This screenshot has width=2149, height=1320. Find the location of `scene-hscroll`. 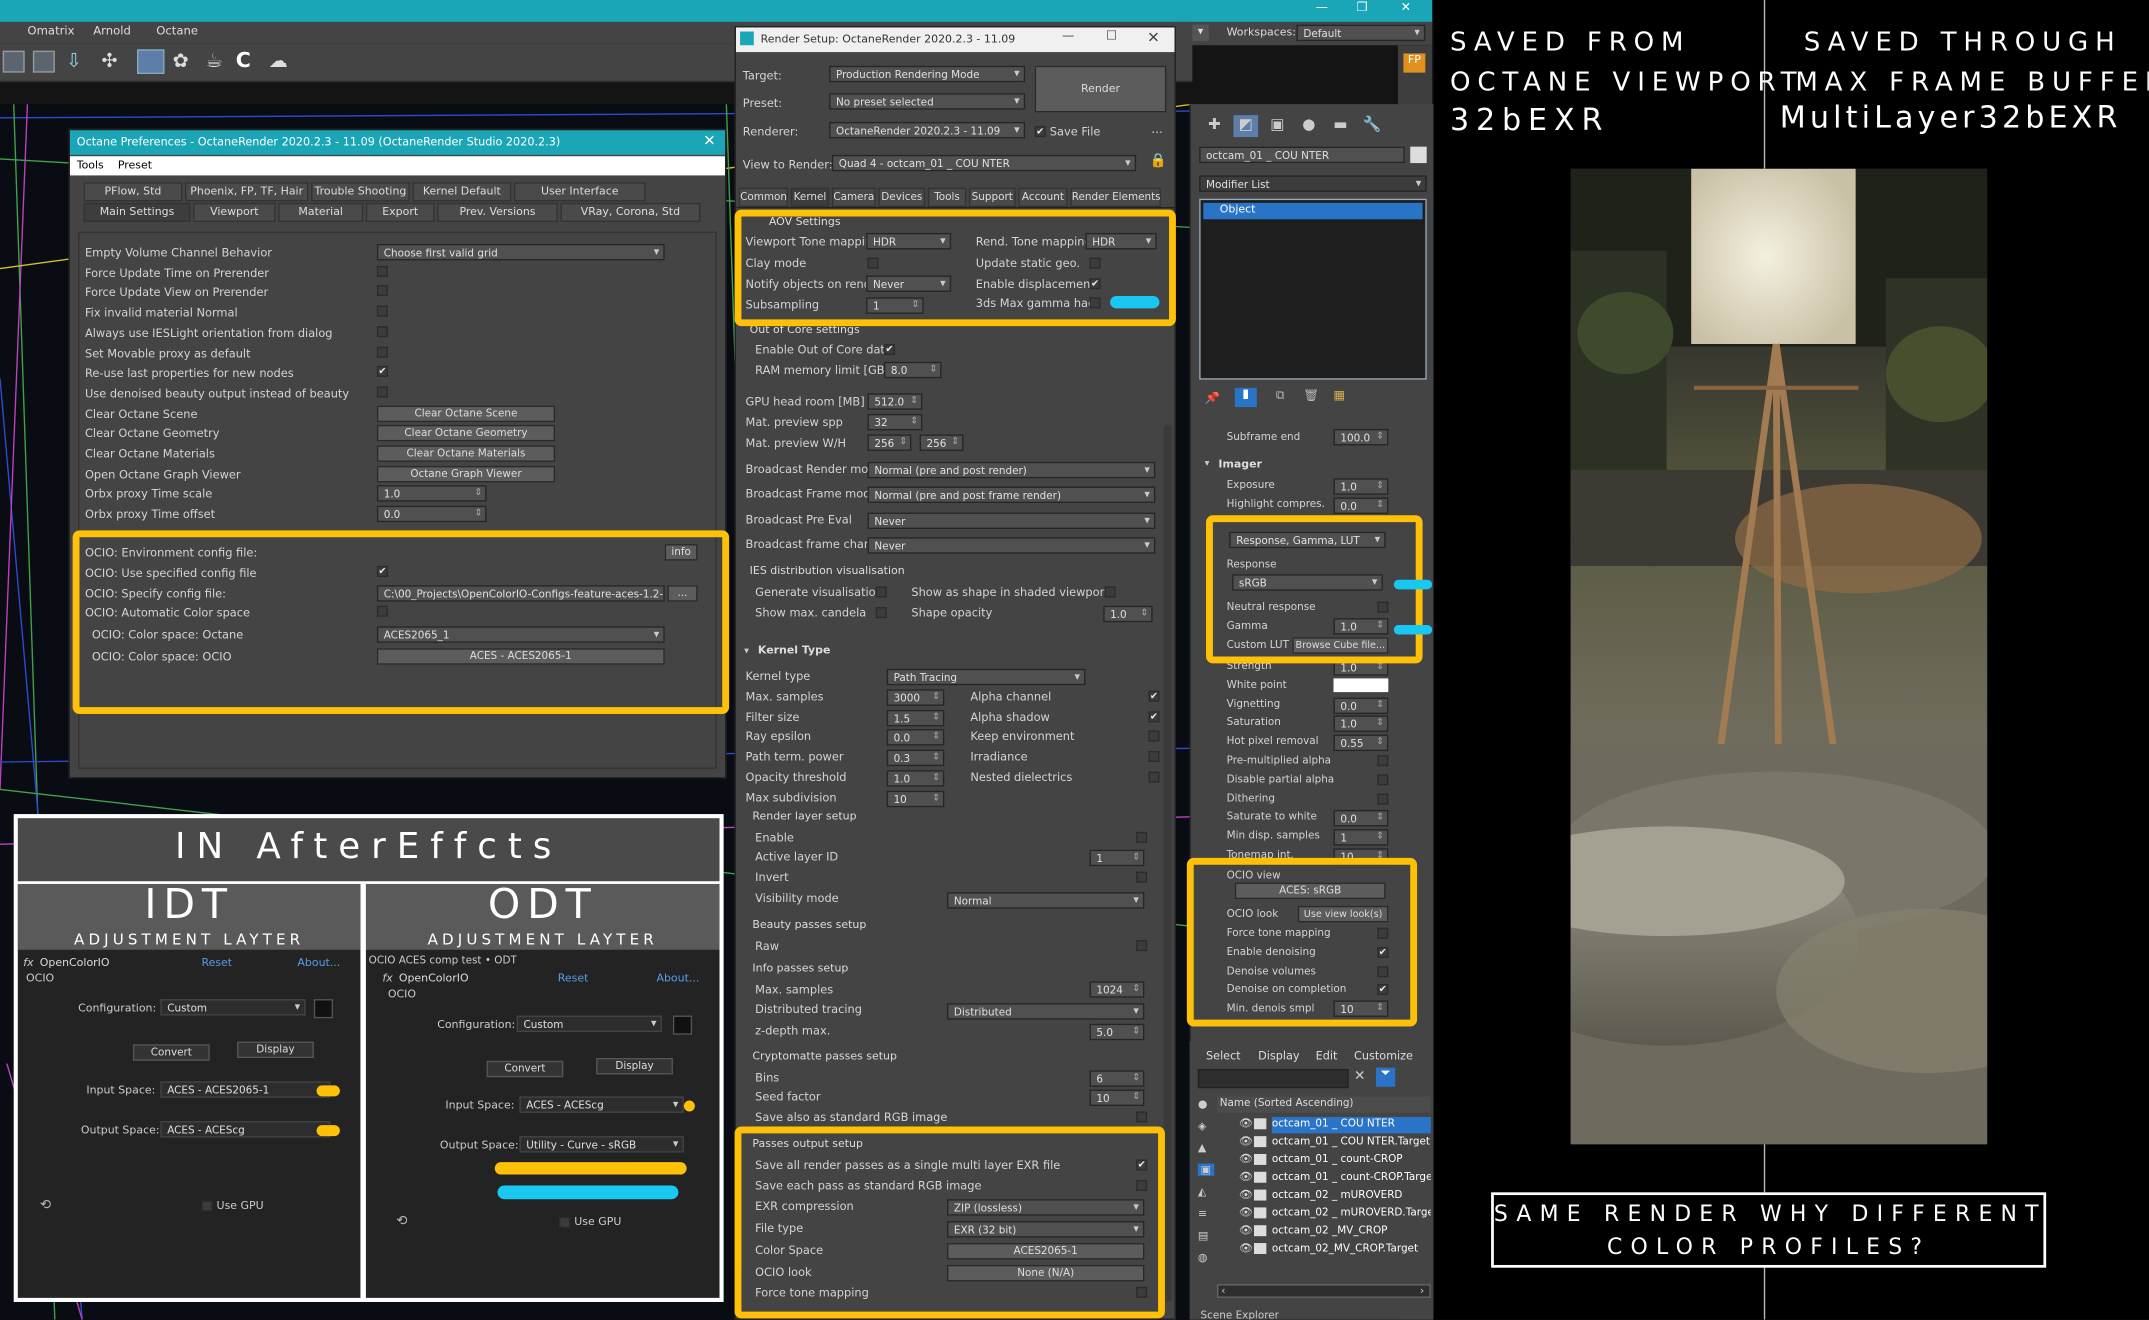

scene-hscroll is located at coordinates (1324, 1291).